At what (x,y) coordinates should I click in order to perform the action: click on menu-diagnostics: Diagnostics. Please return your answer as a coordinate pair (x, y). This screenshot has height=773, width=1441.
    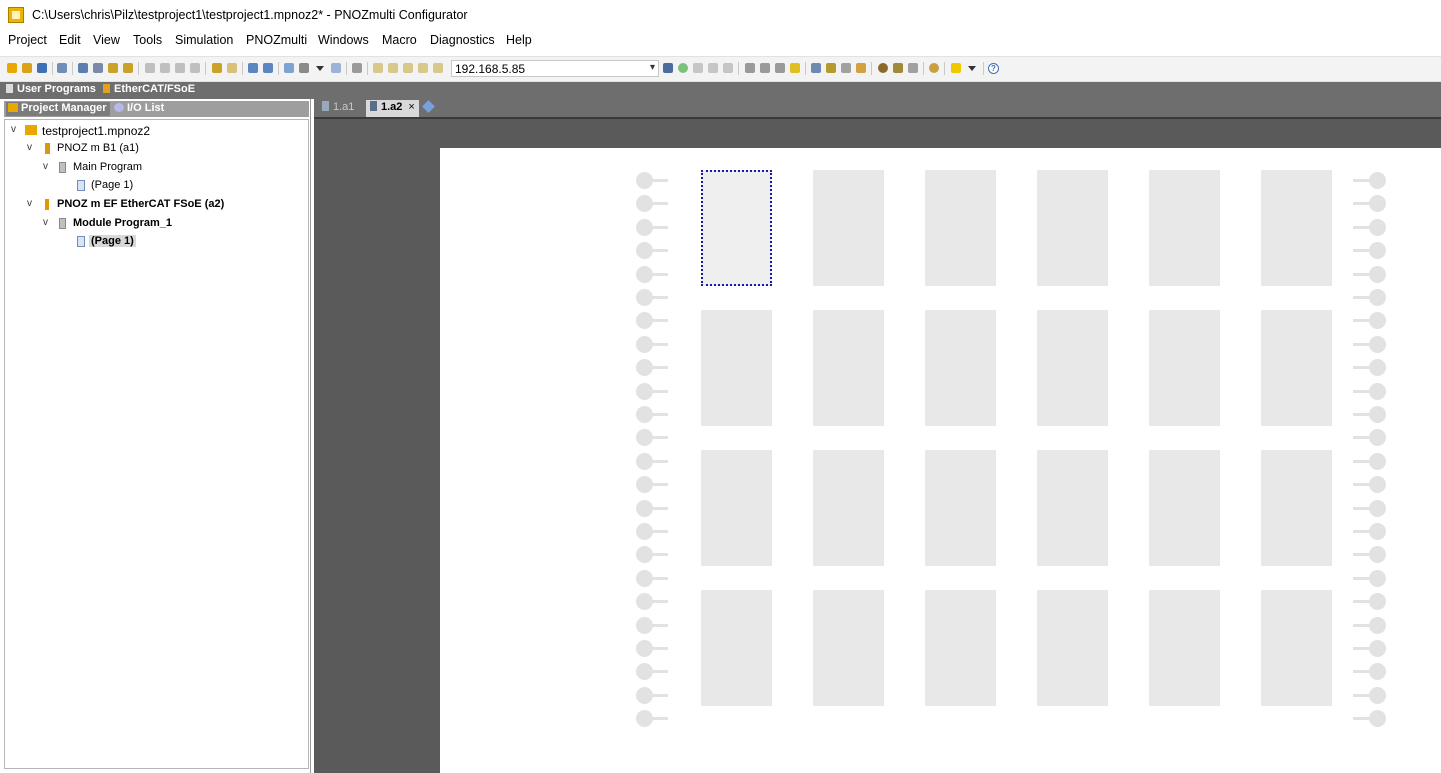
    Looking at the image, I should click on (462, 40).